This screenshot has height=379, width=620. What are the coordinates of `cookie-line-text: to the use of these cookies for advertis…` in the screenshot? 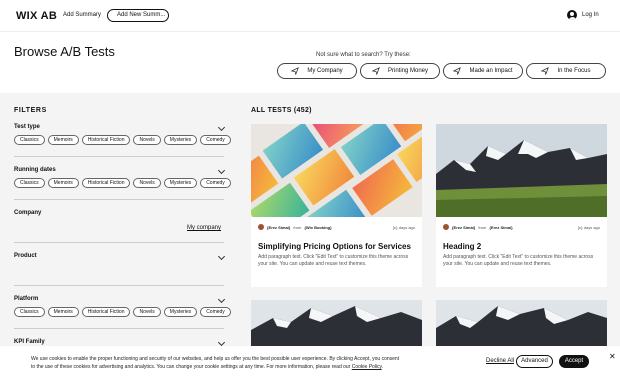 It's located at (191, 367).